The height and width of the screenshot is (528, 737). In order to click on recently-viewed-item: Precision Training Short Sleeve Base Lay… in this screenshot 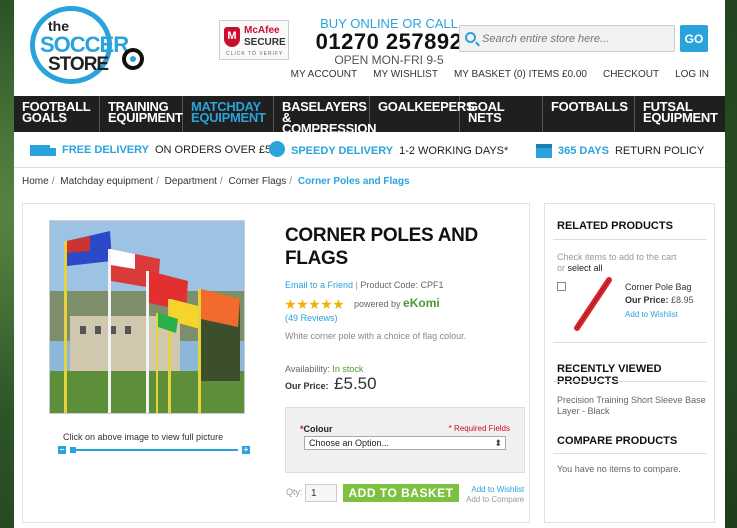, I will do `click(632, 406)`.